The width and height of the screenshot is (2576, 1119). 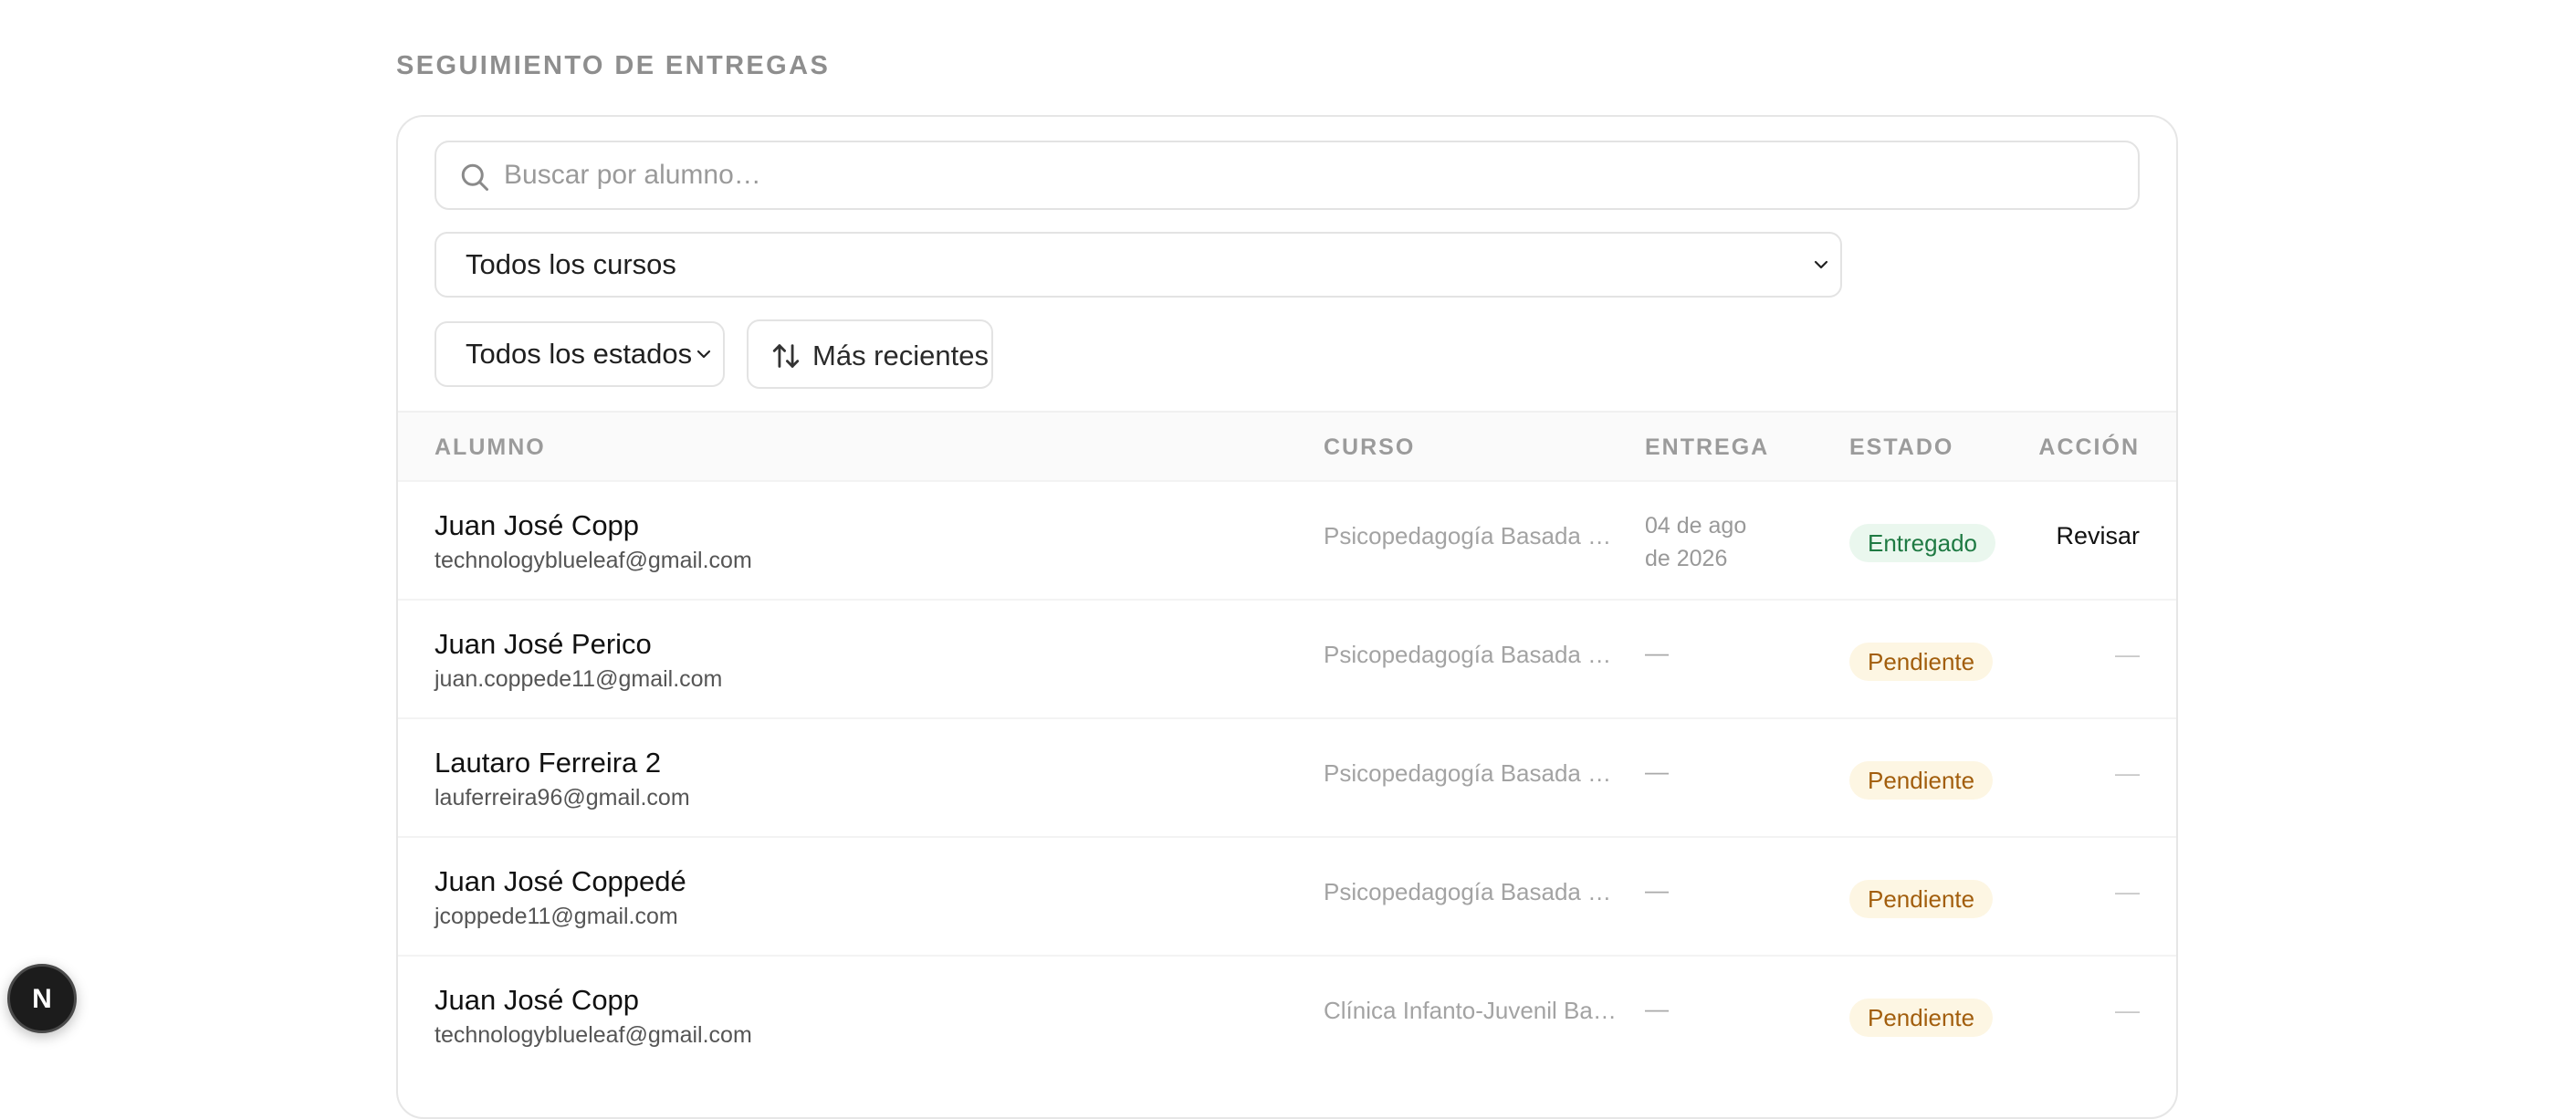 I want to click on header-action: ACCIÓN, so click(x=2089, y=447).